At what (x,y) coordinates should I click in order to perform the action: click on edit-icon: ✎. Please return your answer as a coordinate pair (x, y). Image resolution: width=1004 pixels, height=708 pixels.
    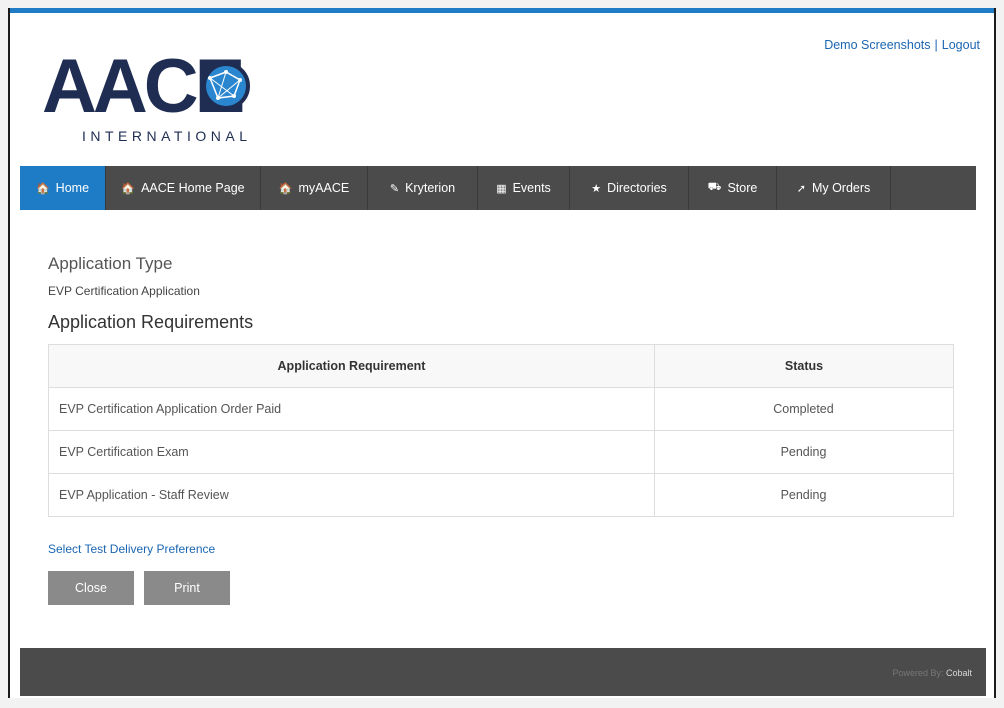
    Looking at the image, I should click on (394, 188).